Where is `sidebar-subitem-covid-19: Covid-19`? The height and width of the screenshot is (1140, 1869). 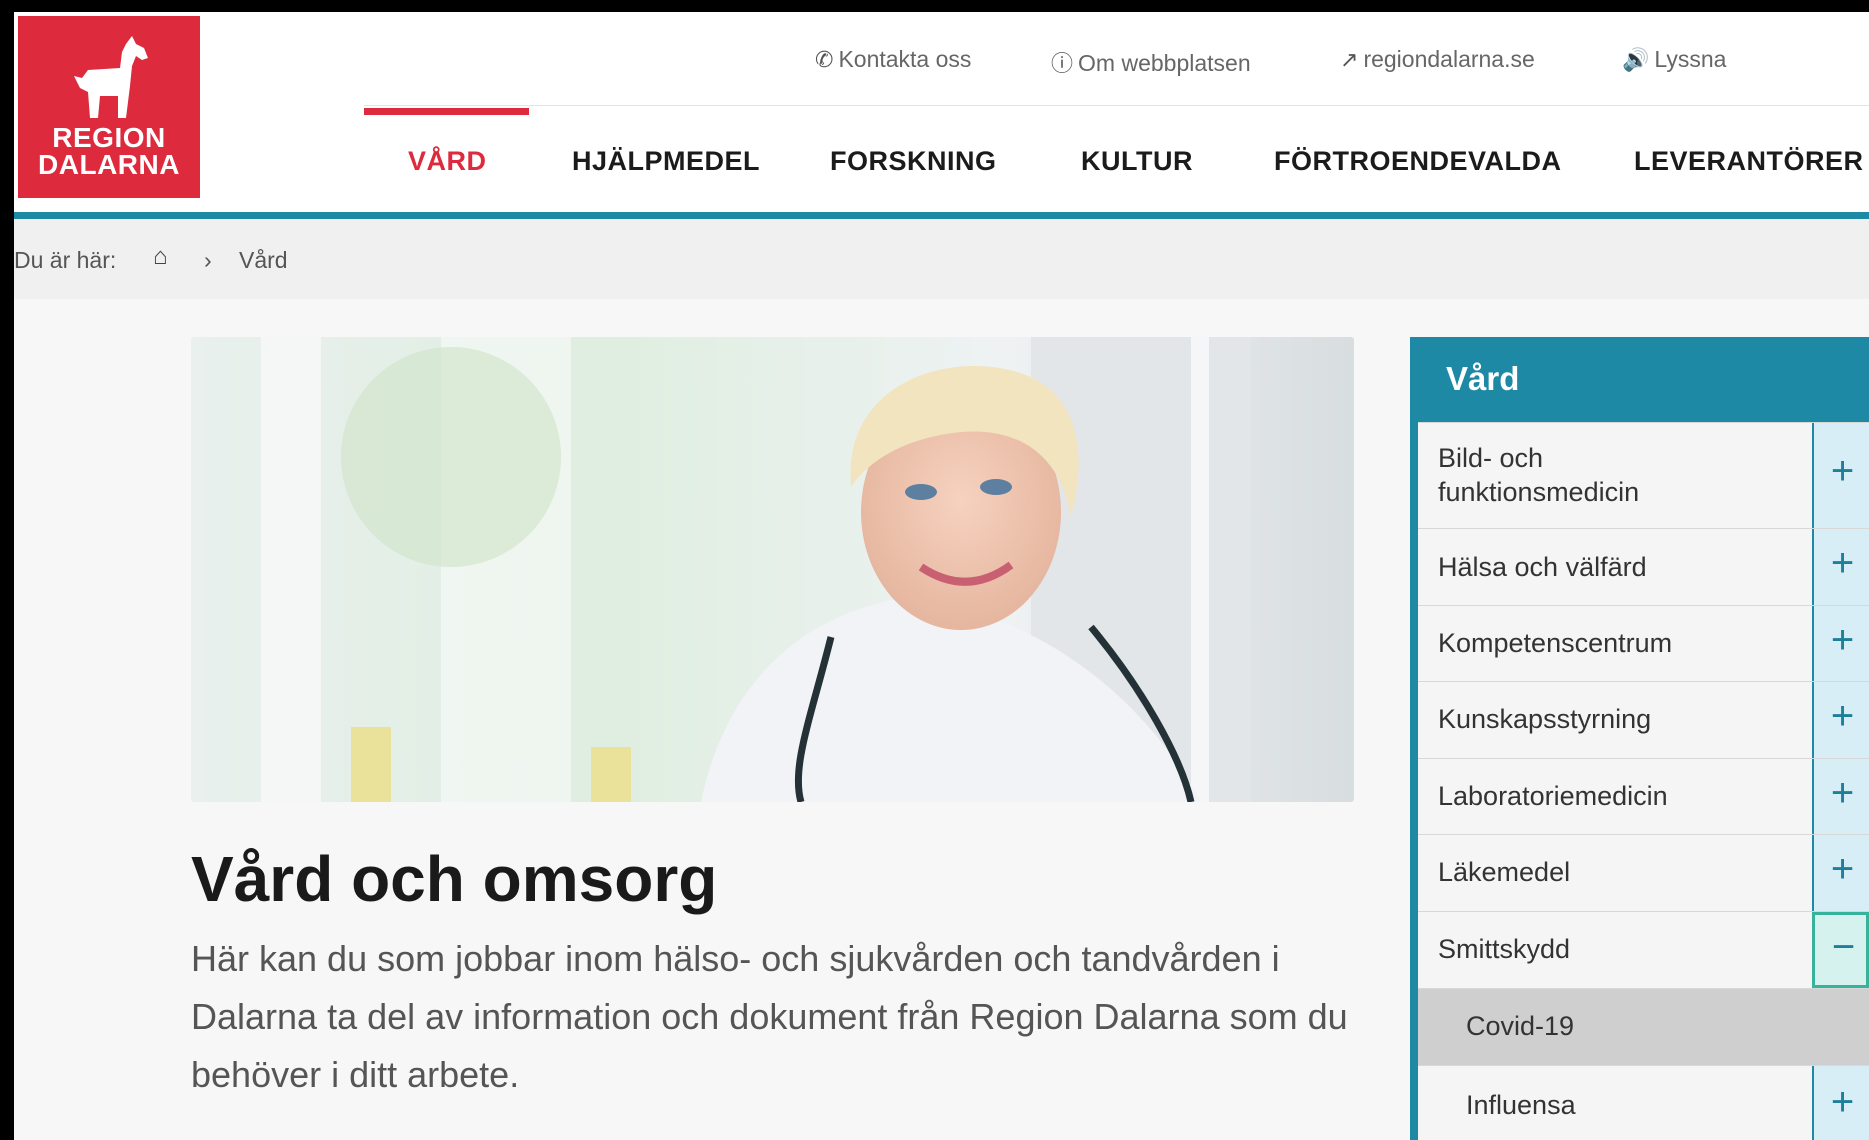 sidebar-subitem-covid-19: Covid-19 is located at coordinates (1643, 1026).